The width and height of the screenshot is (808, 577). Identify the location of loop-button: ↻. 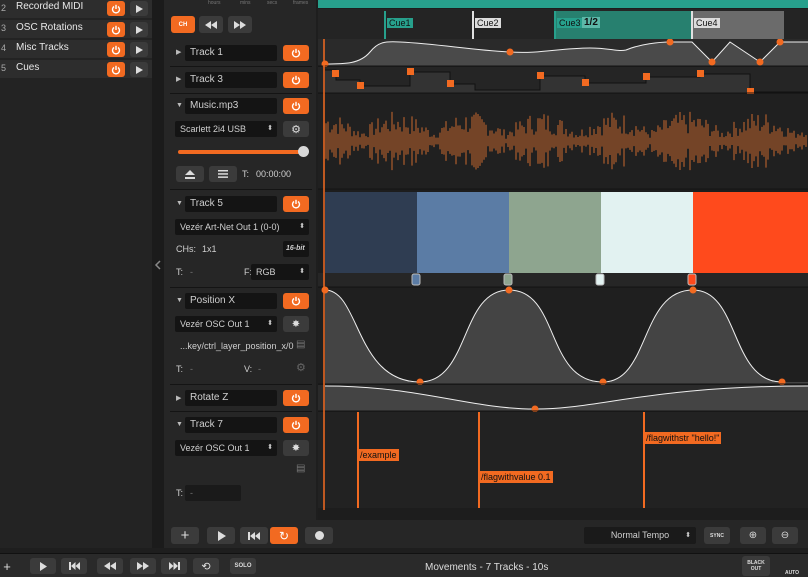
(284, 535).